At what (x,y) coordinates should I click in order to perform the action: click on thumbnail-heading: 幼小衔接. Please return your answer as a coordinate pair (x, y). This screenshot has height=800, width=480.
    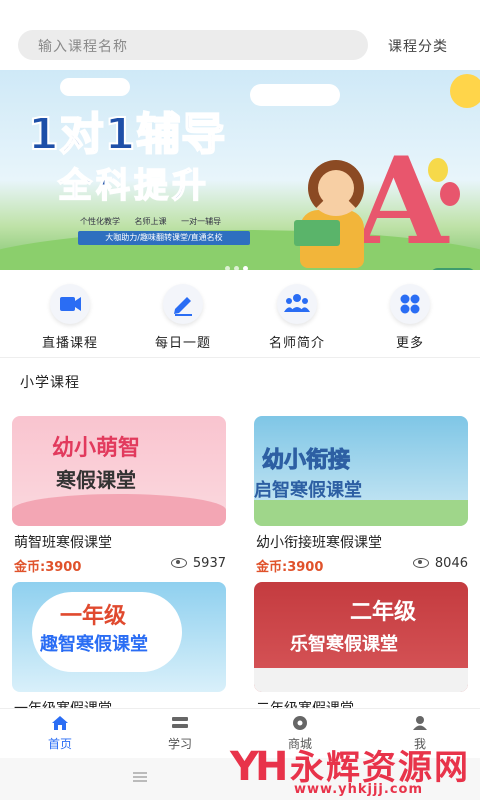
    Looking at the image, I should click on (306, 461).